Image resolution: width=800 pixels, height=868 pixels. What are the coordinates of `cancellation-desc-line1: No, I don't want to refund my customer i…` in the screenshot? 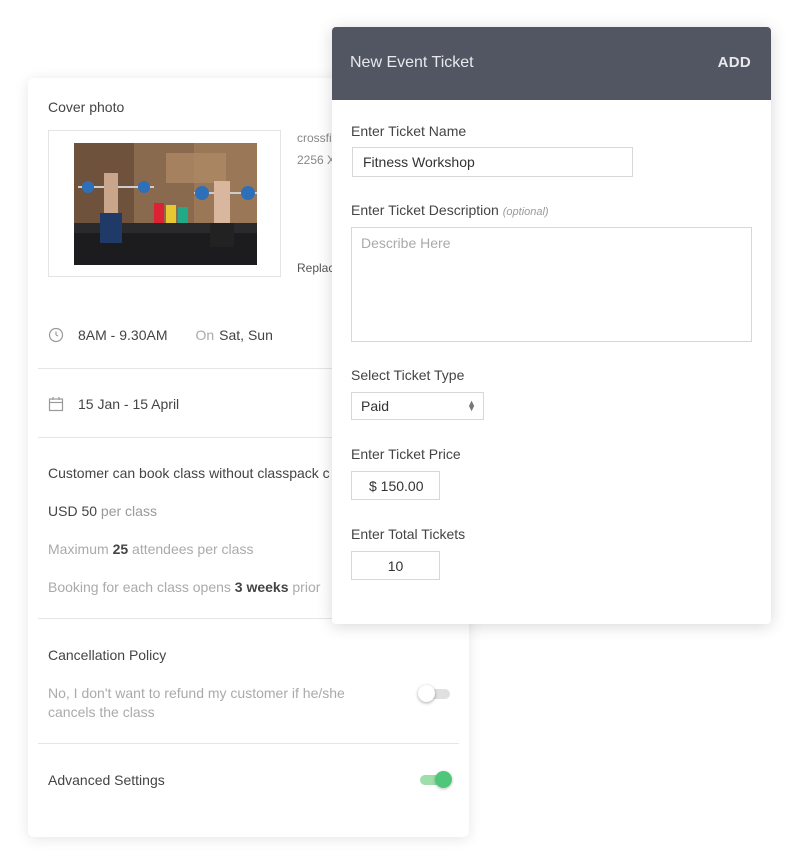 It's located at (196, 693).